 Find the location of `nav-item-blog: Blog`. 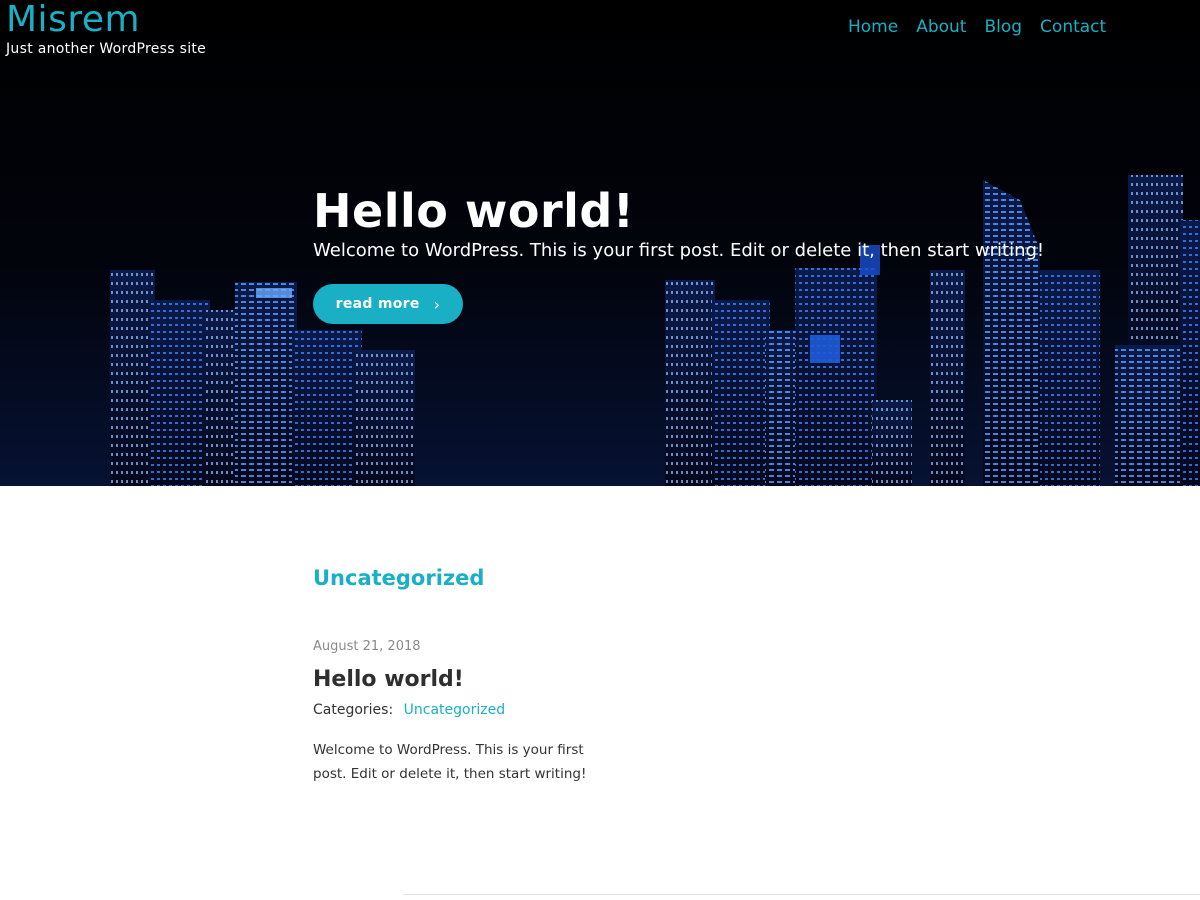

nav-item-blog: Blog is located at coordinates (1003, 27).